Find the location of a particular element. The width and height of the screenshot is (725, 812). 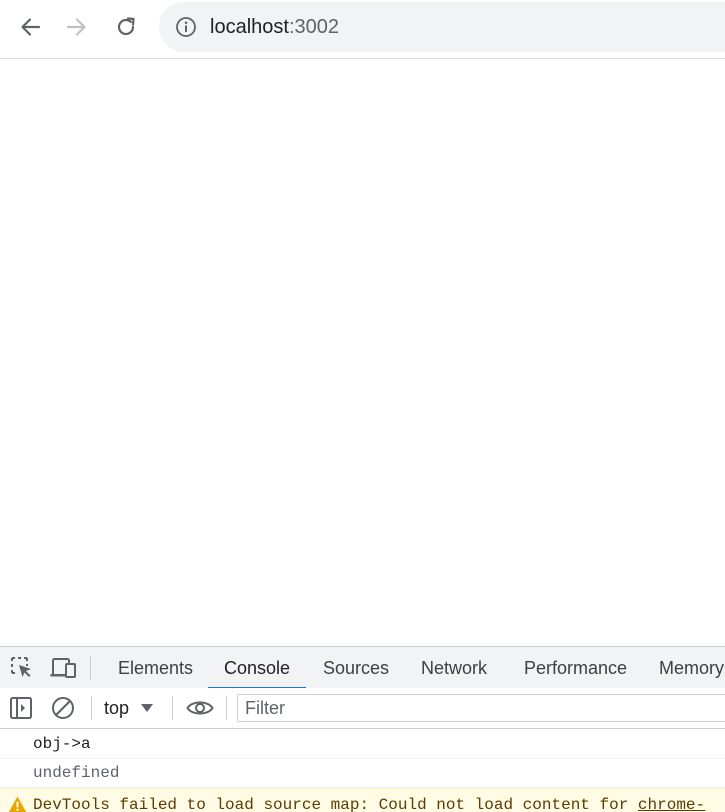

reload-button is located at coordinates (126, 27).